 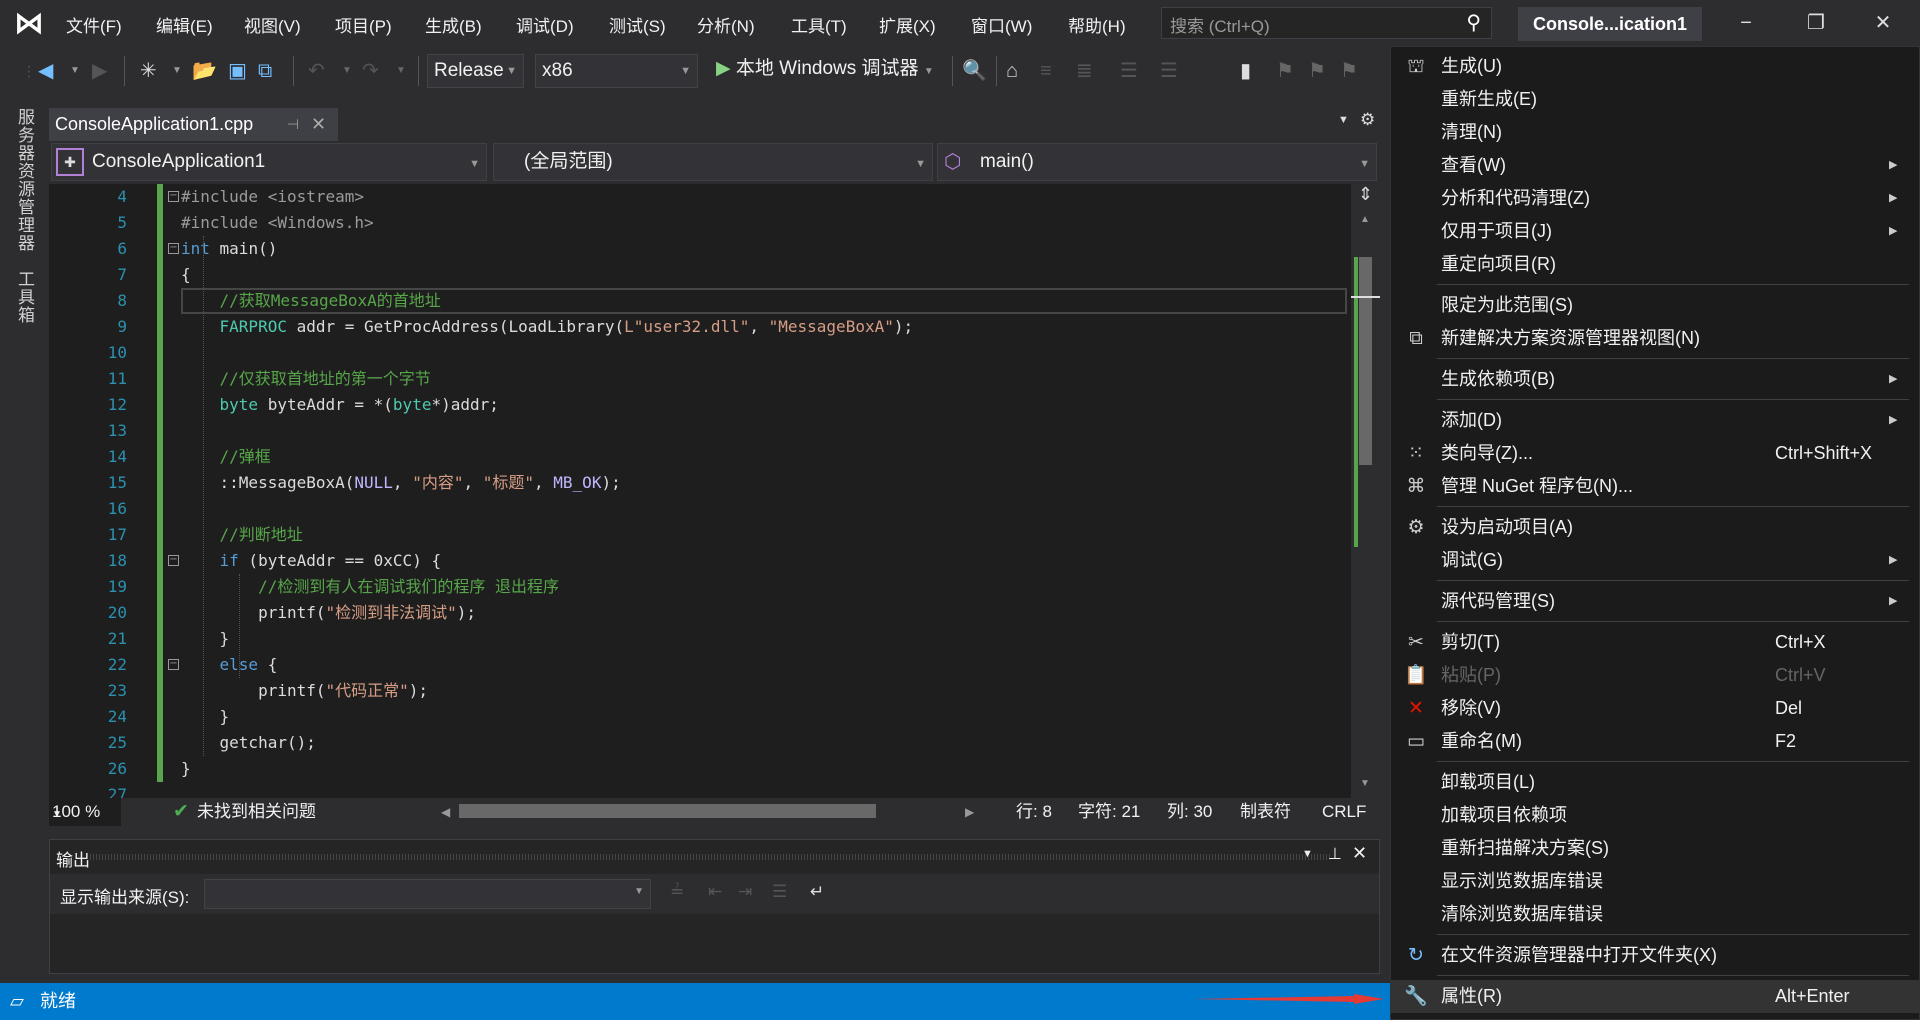 I want to click on word-wrap-icon: ↵, so click(x=817, y=892).